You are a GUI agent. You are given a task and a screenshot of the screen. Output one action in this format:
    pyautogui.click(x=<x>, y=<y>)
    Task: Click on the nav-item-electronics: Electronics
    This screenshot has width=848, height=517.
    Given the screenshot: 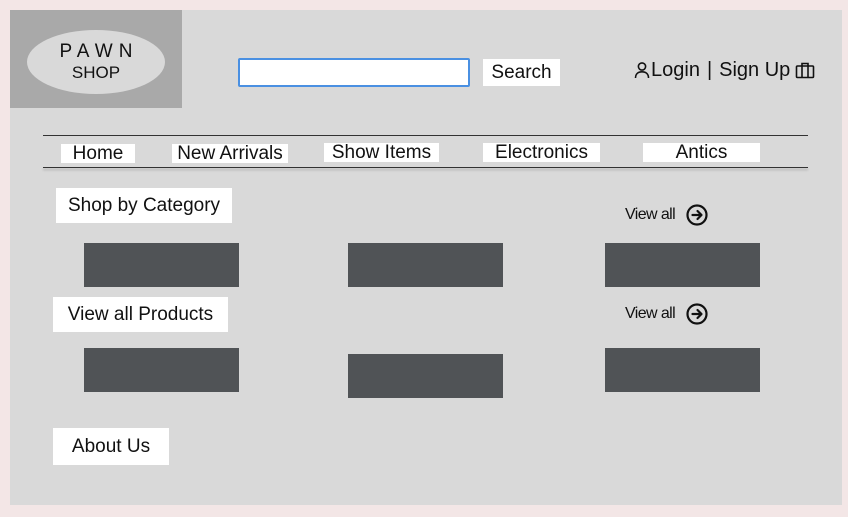 What is the action you would take?
    pyautogui.click(x=541, y=152)
    